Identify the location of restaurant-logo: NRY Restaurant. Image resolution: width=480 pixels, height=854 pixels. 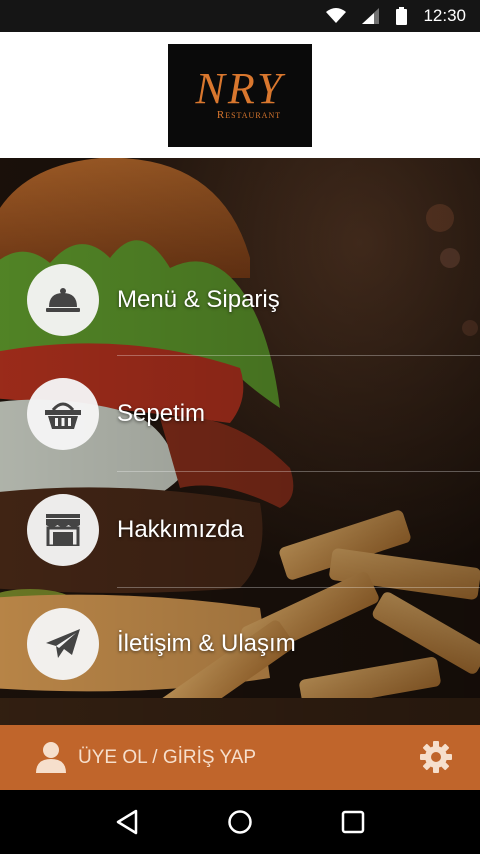
(240, 95).